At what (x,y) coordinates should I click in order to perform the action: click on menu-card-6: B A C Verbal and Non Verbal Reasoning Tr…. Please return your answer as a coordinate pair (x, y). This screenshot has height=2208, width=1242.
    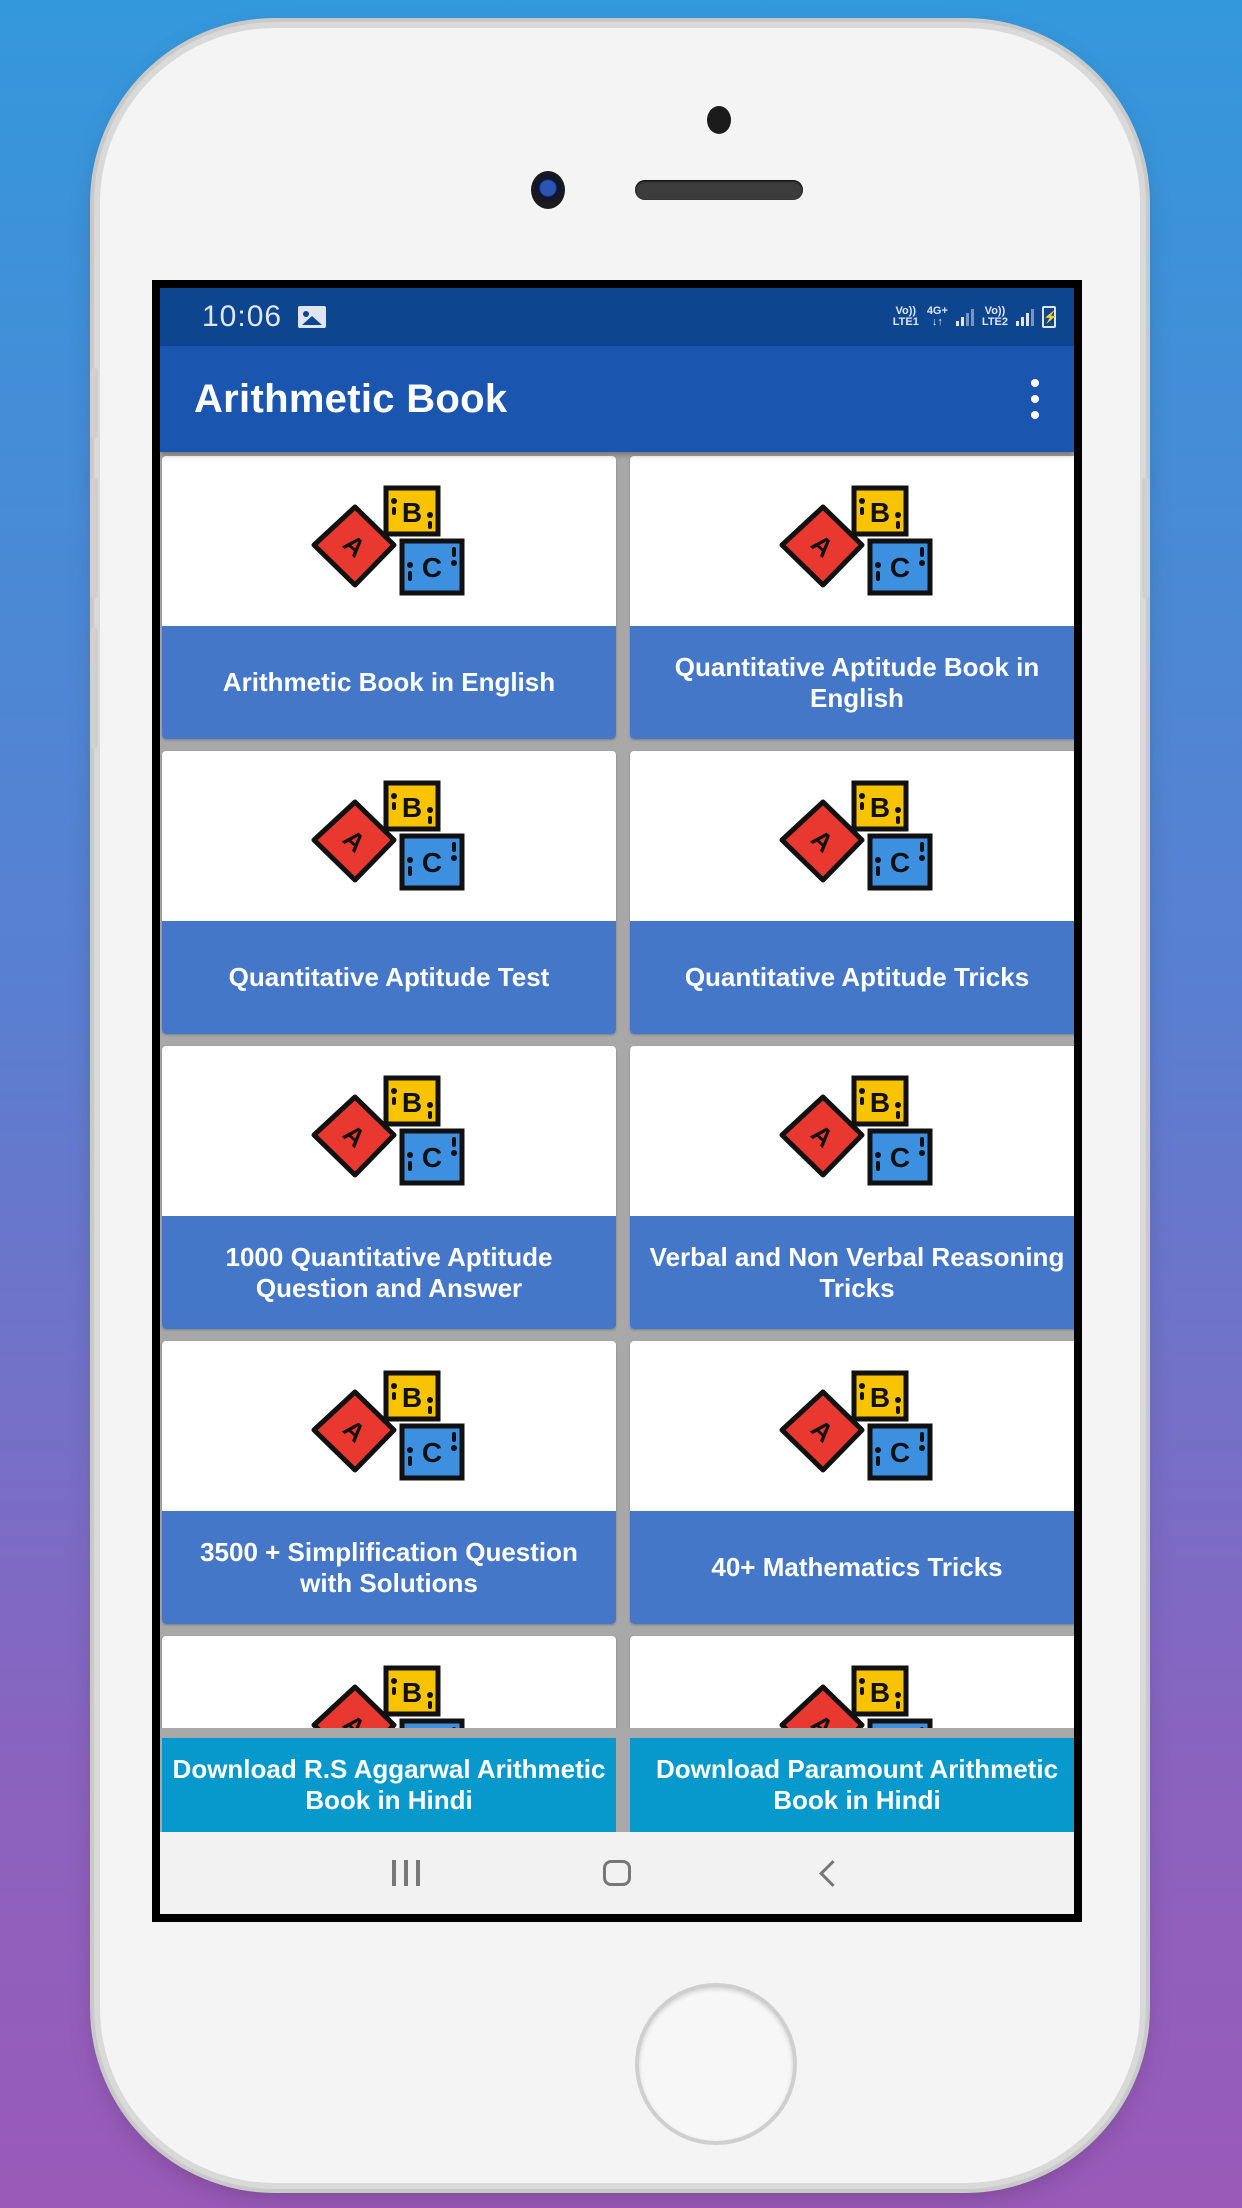
    Looking at the image, I should click on (852, 1187).